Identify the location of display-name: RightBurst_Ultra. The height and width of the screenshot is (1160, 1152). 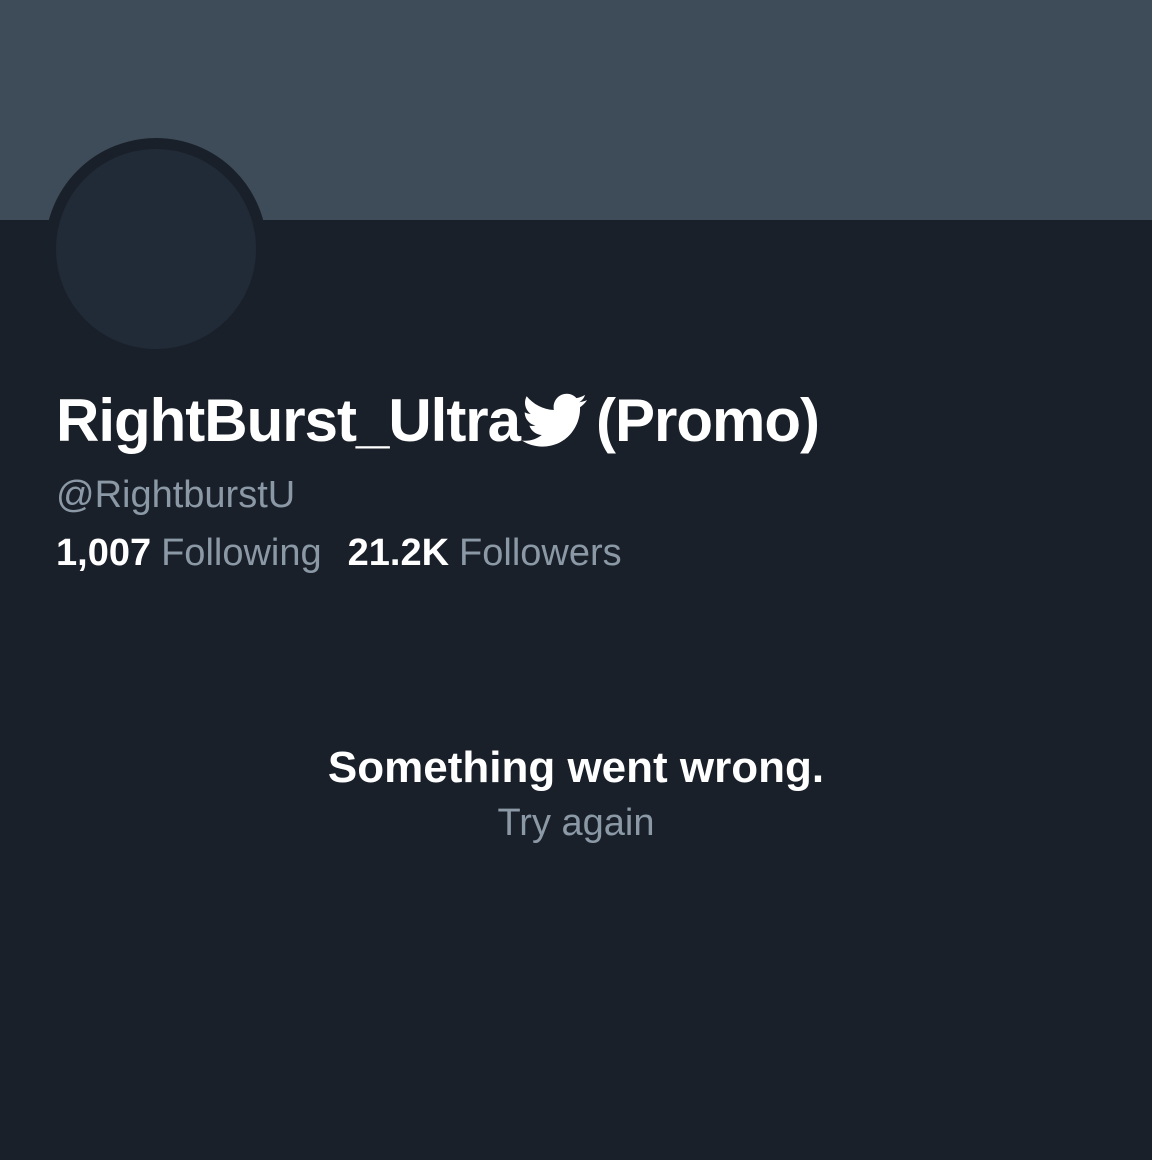
(288, 420).